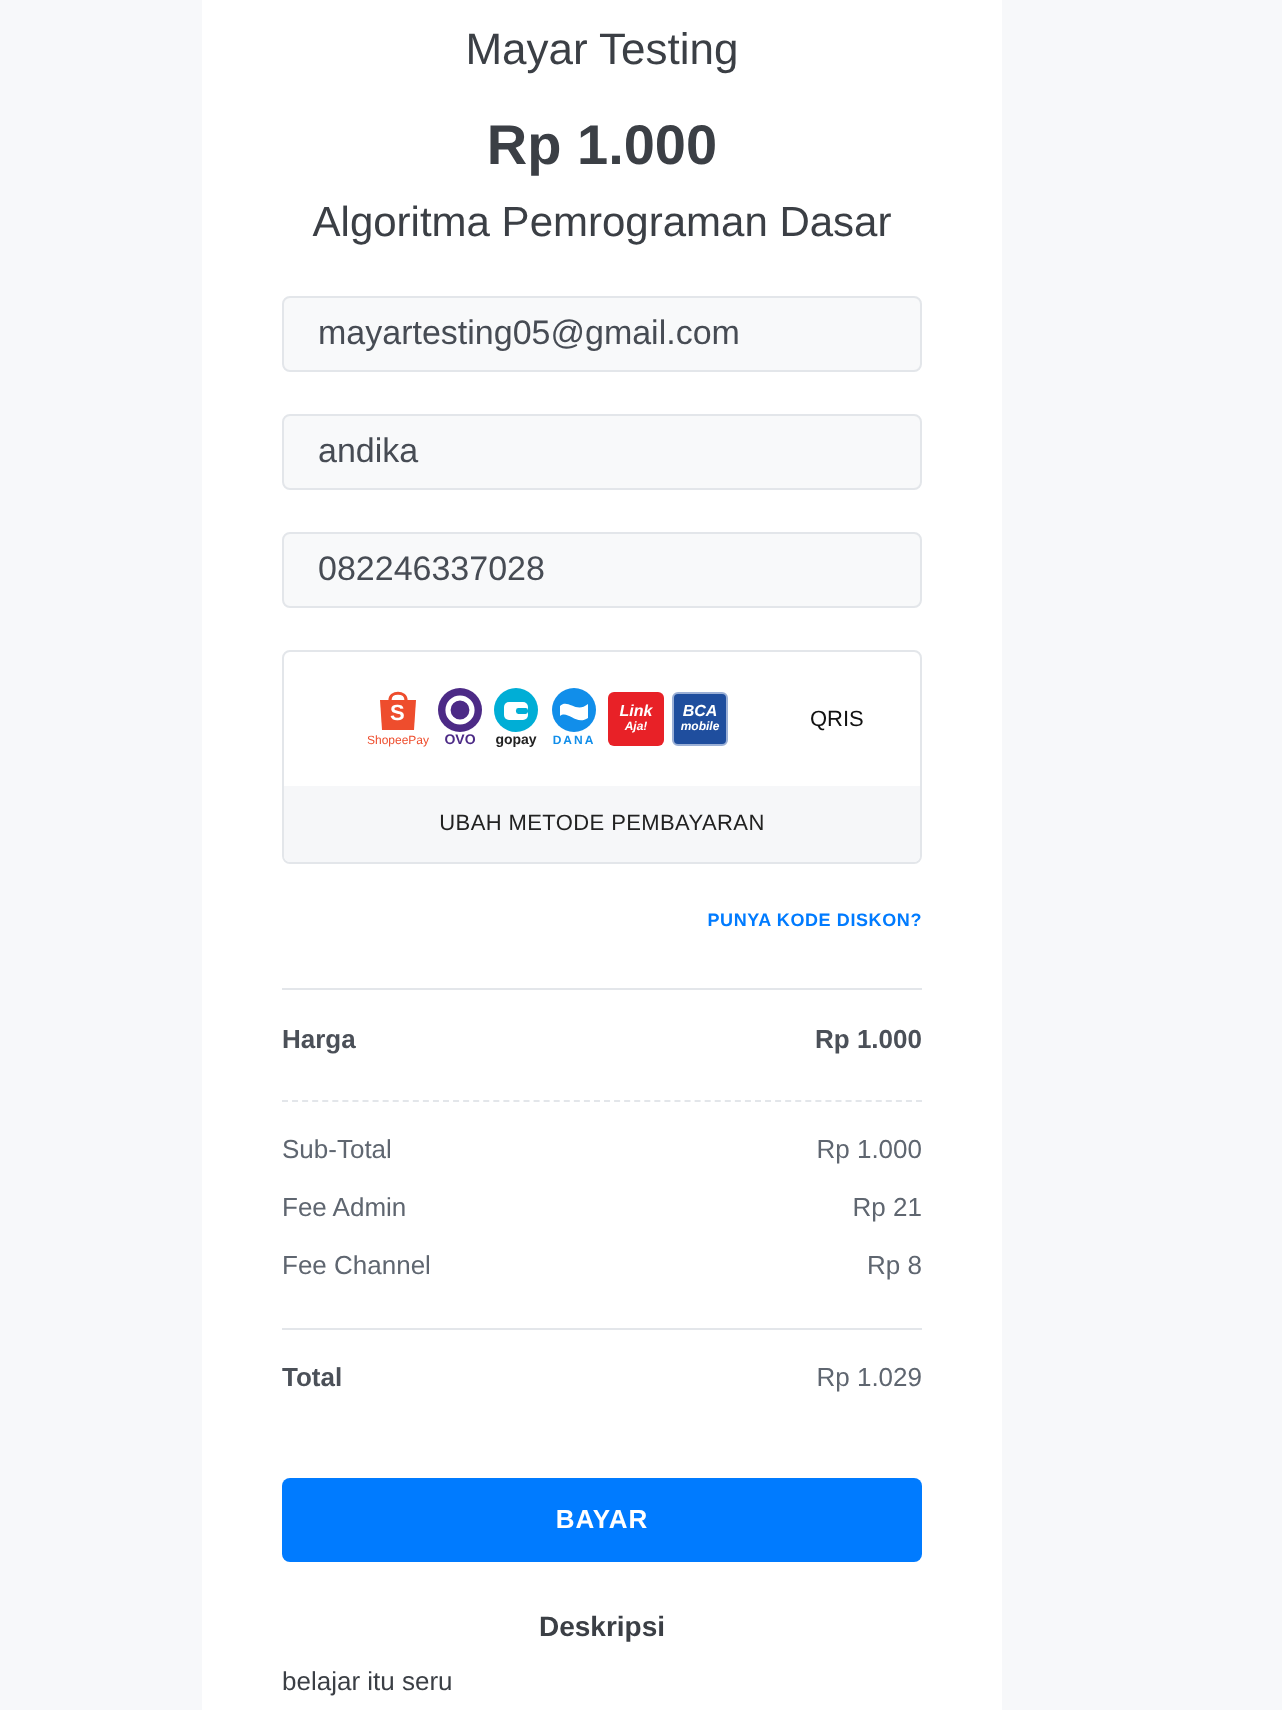  I want to click on wallet-icon, so click(516, 710).